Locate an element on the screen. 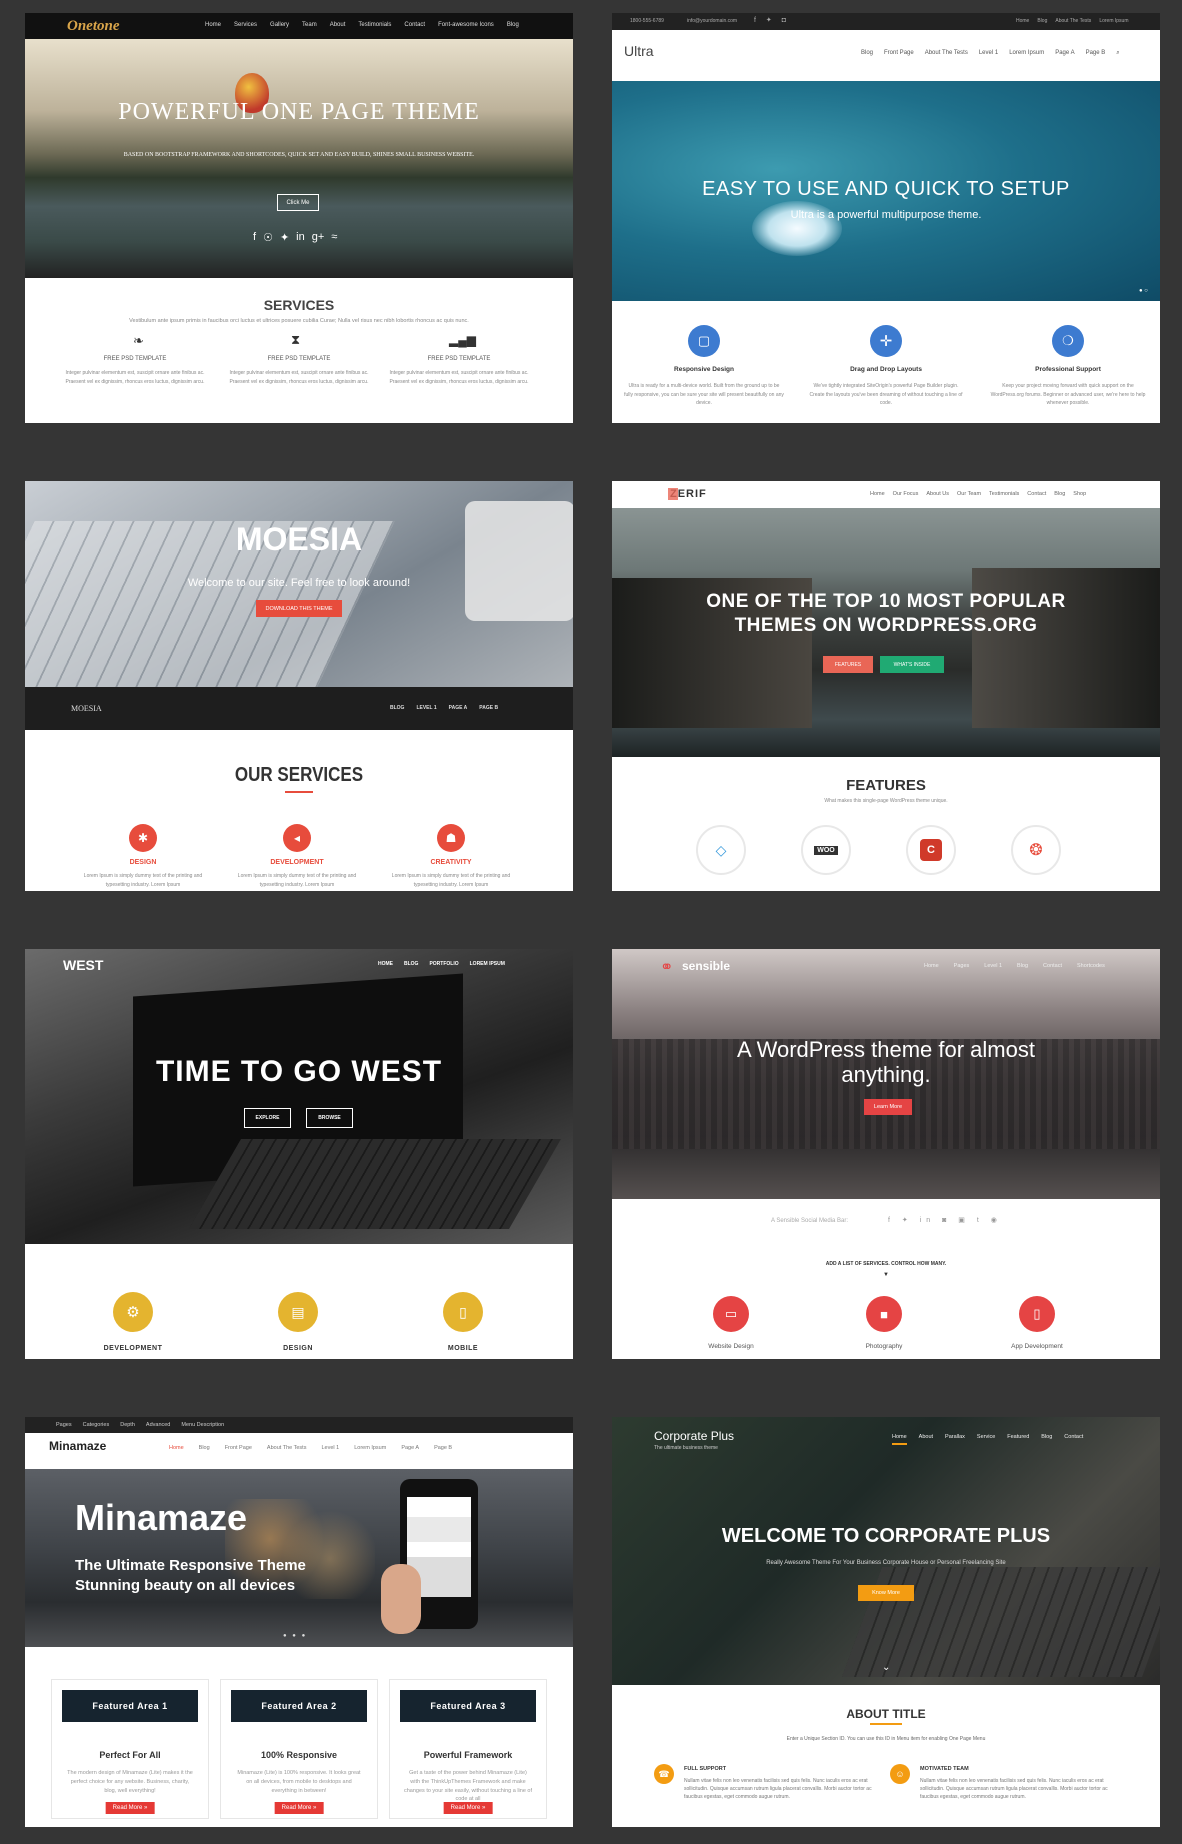 The height and width of the screenshot is (1844, 1182). slider-dots: ● ○ is located at coordinates (1143, 291).